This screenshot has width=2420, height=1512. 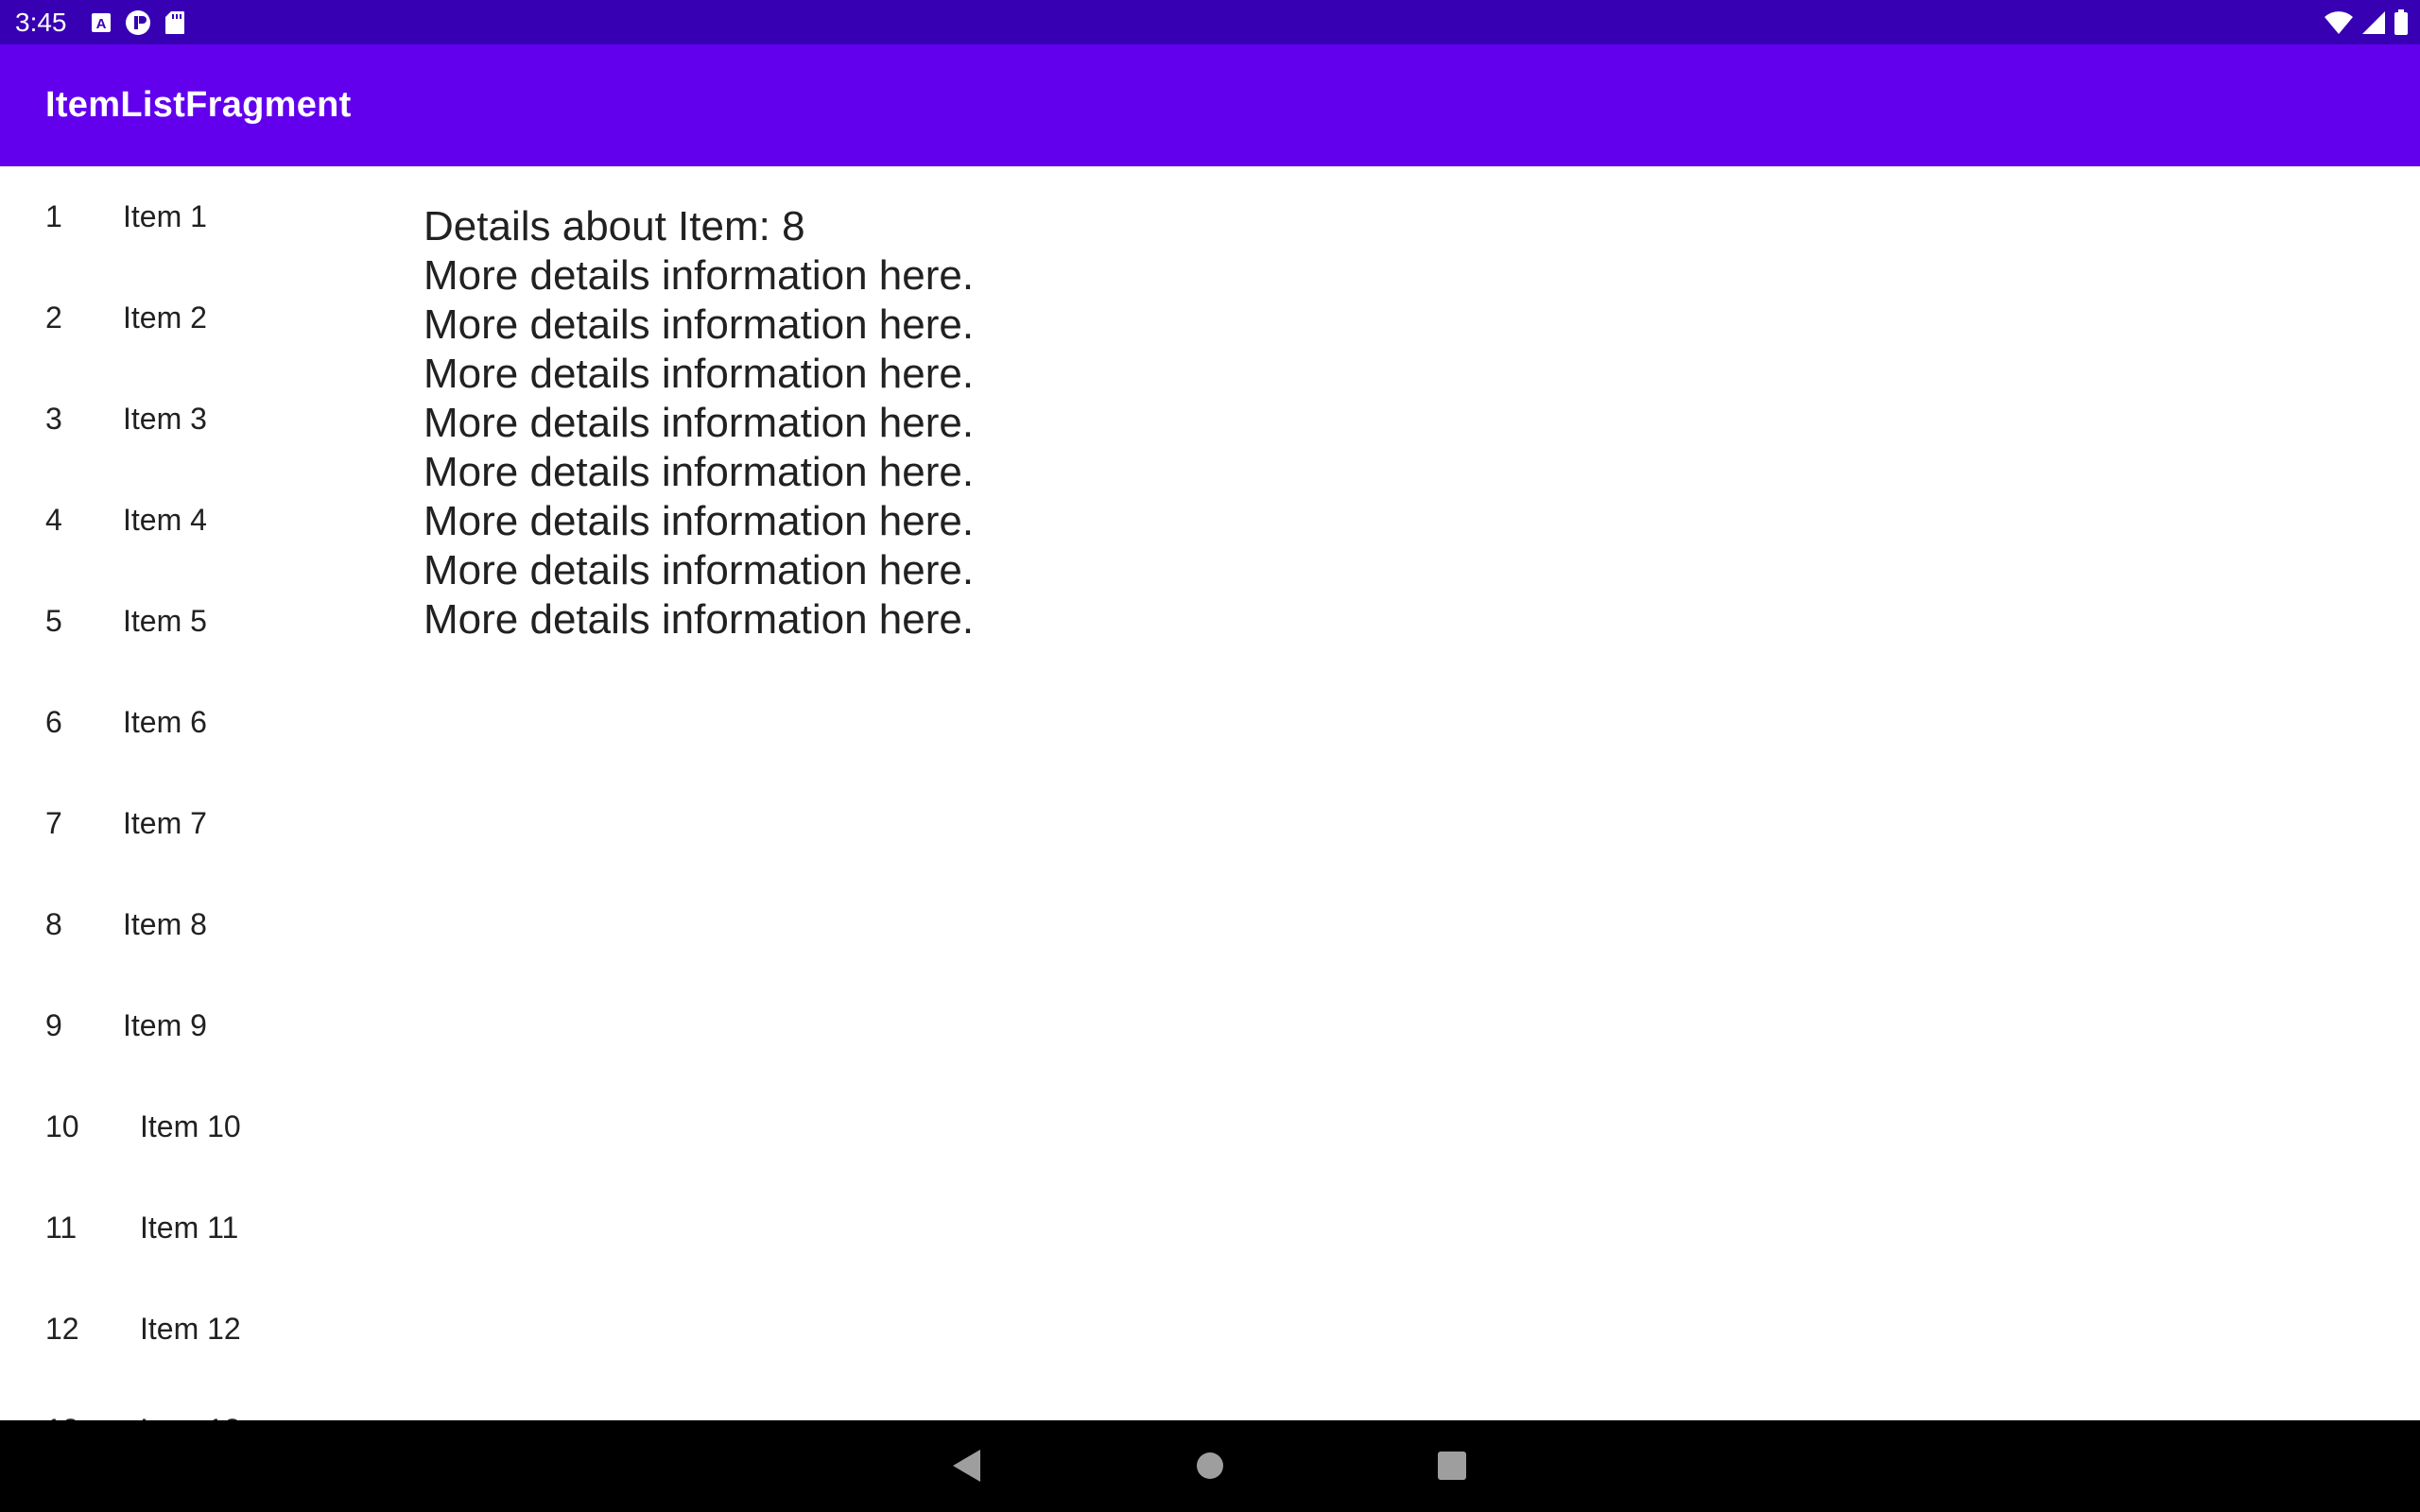 I want to click on sd-card-icon, so click(x=174, y=22).